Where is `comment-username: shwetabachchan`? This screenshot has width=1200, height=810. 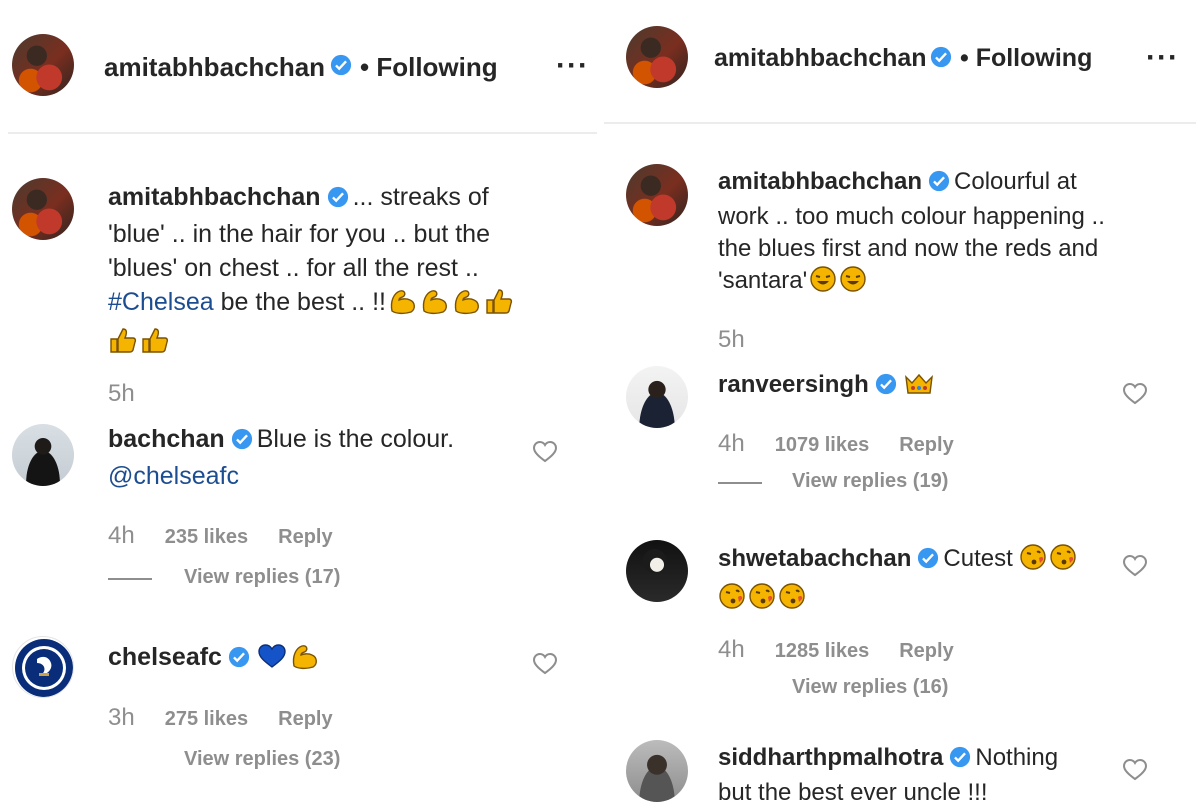
comment-username: shwetabachchan is located at coordinates (814, 558).